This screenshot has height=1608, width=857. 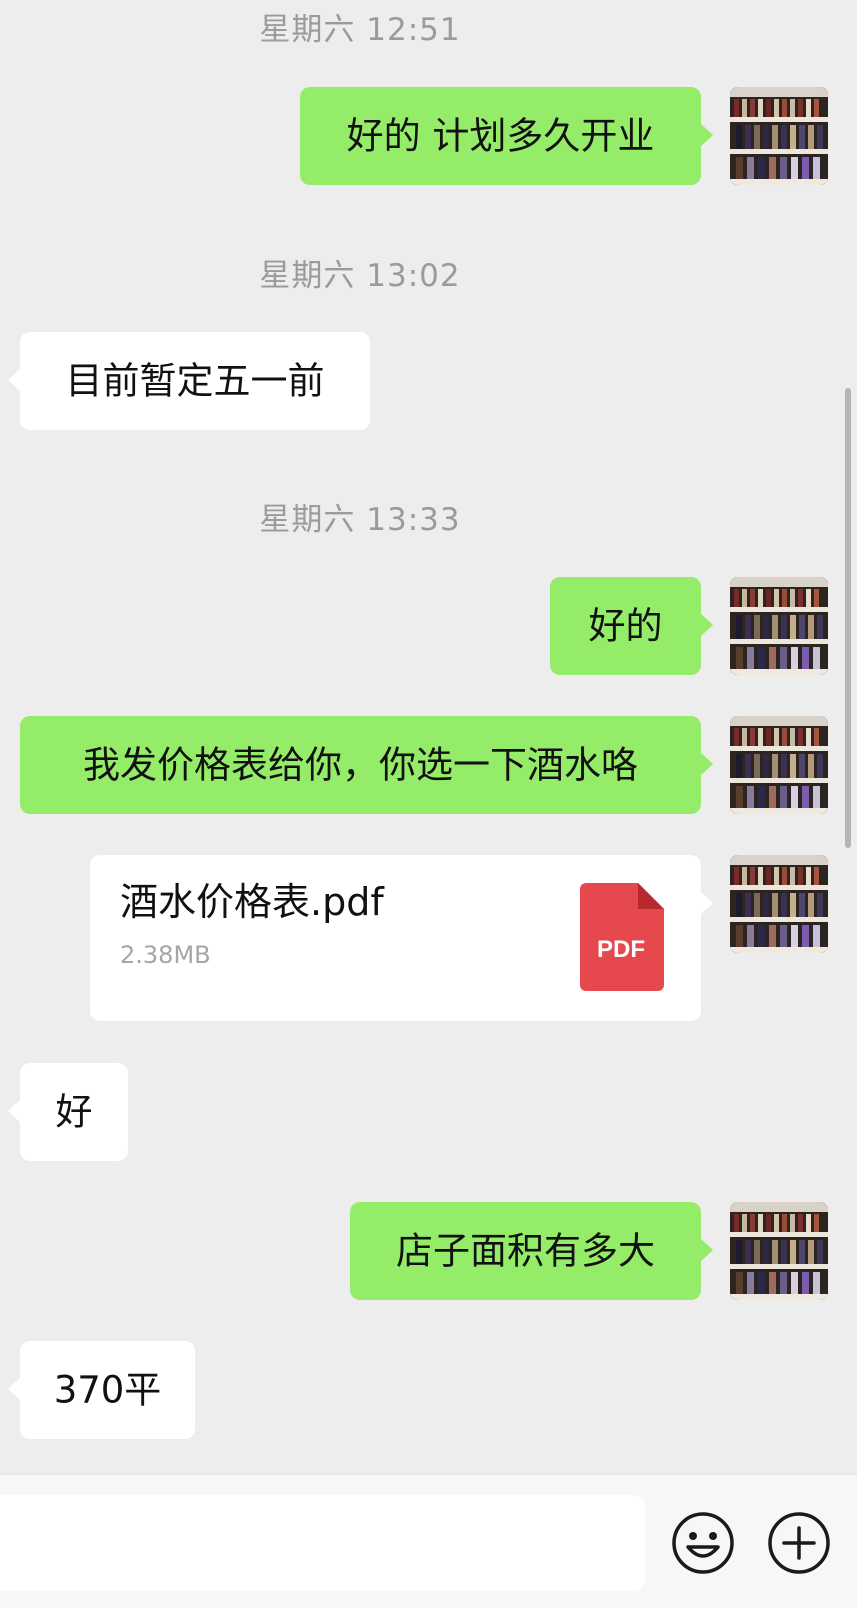 I want to click on message-bubble-received: 370平, so click(x=101, y=1390).